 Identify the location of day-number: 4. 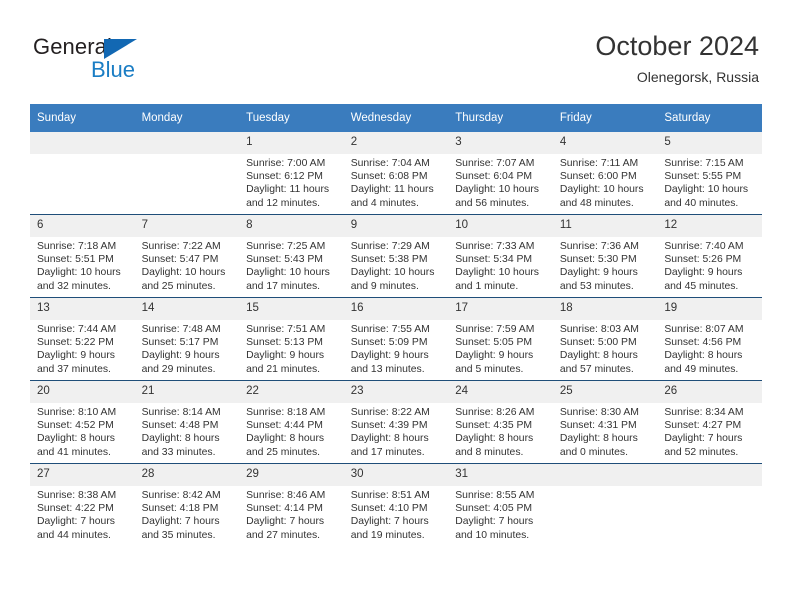
(605, 143).